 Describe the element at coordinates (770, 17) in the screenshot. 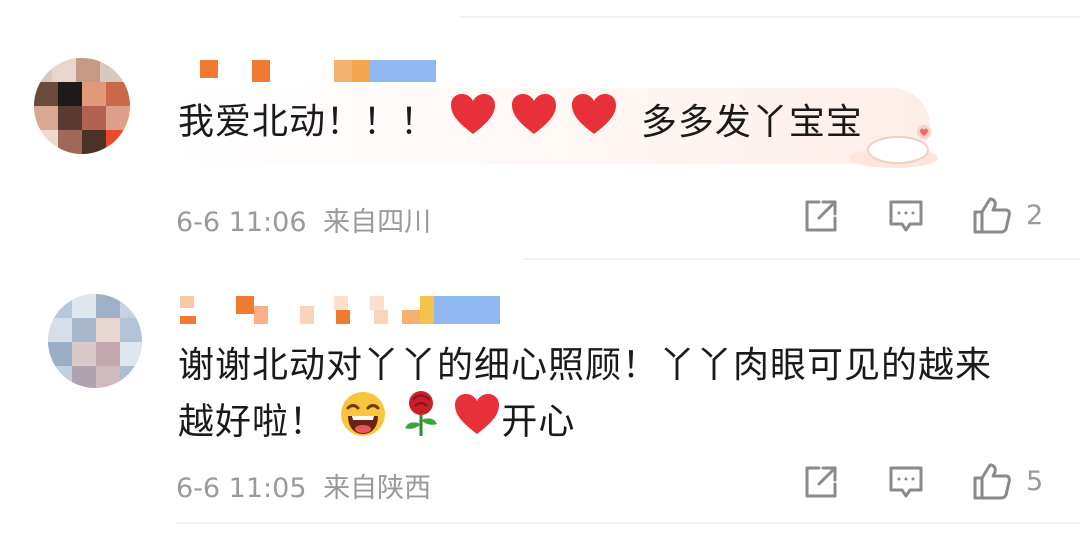

I see `top-divider` at that location.